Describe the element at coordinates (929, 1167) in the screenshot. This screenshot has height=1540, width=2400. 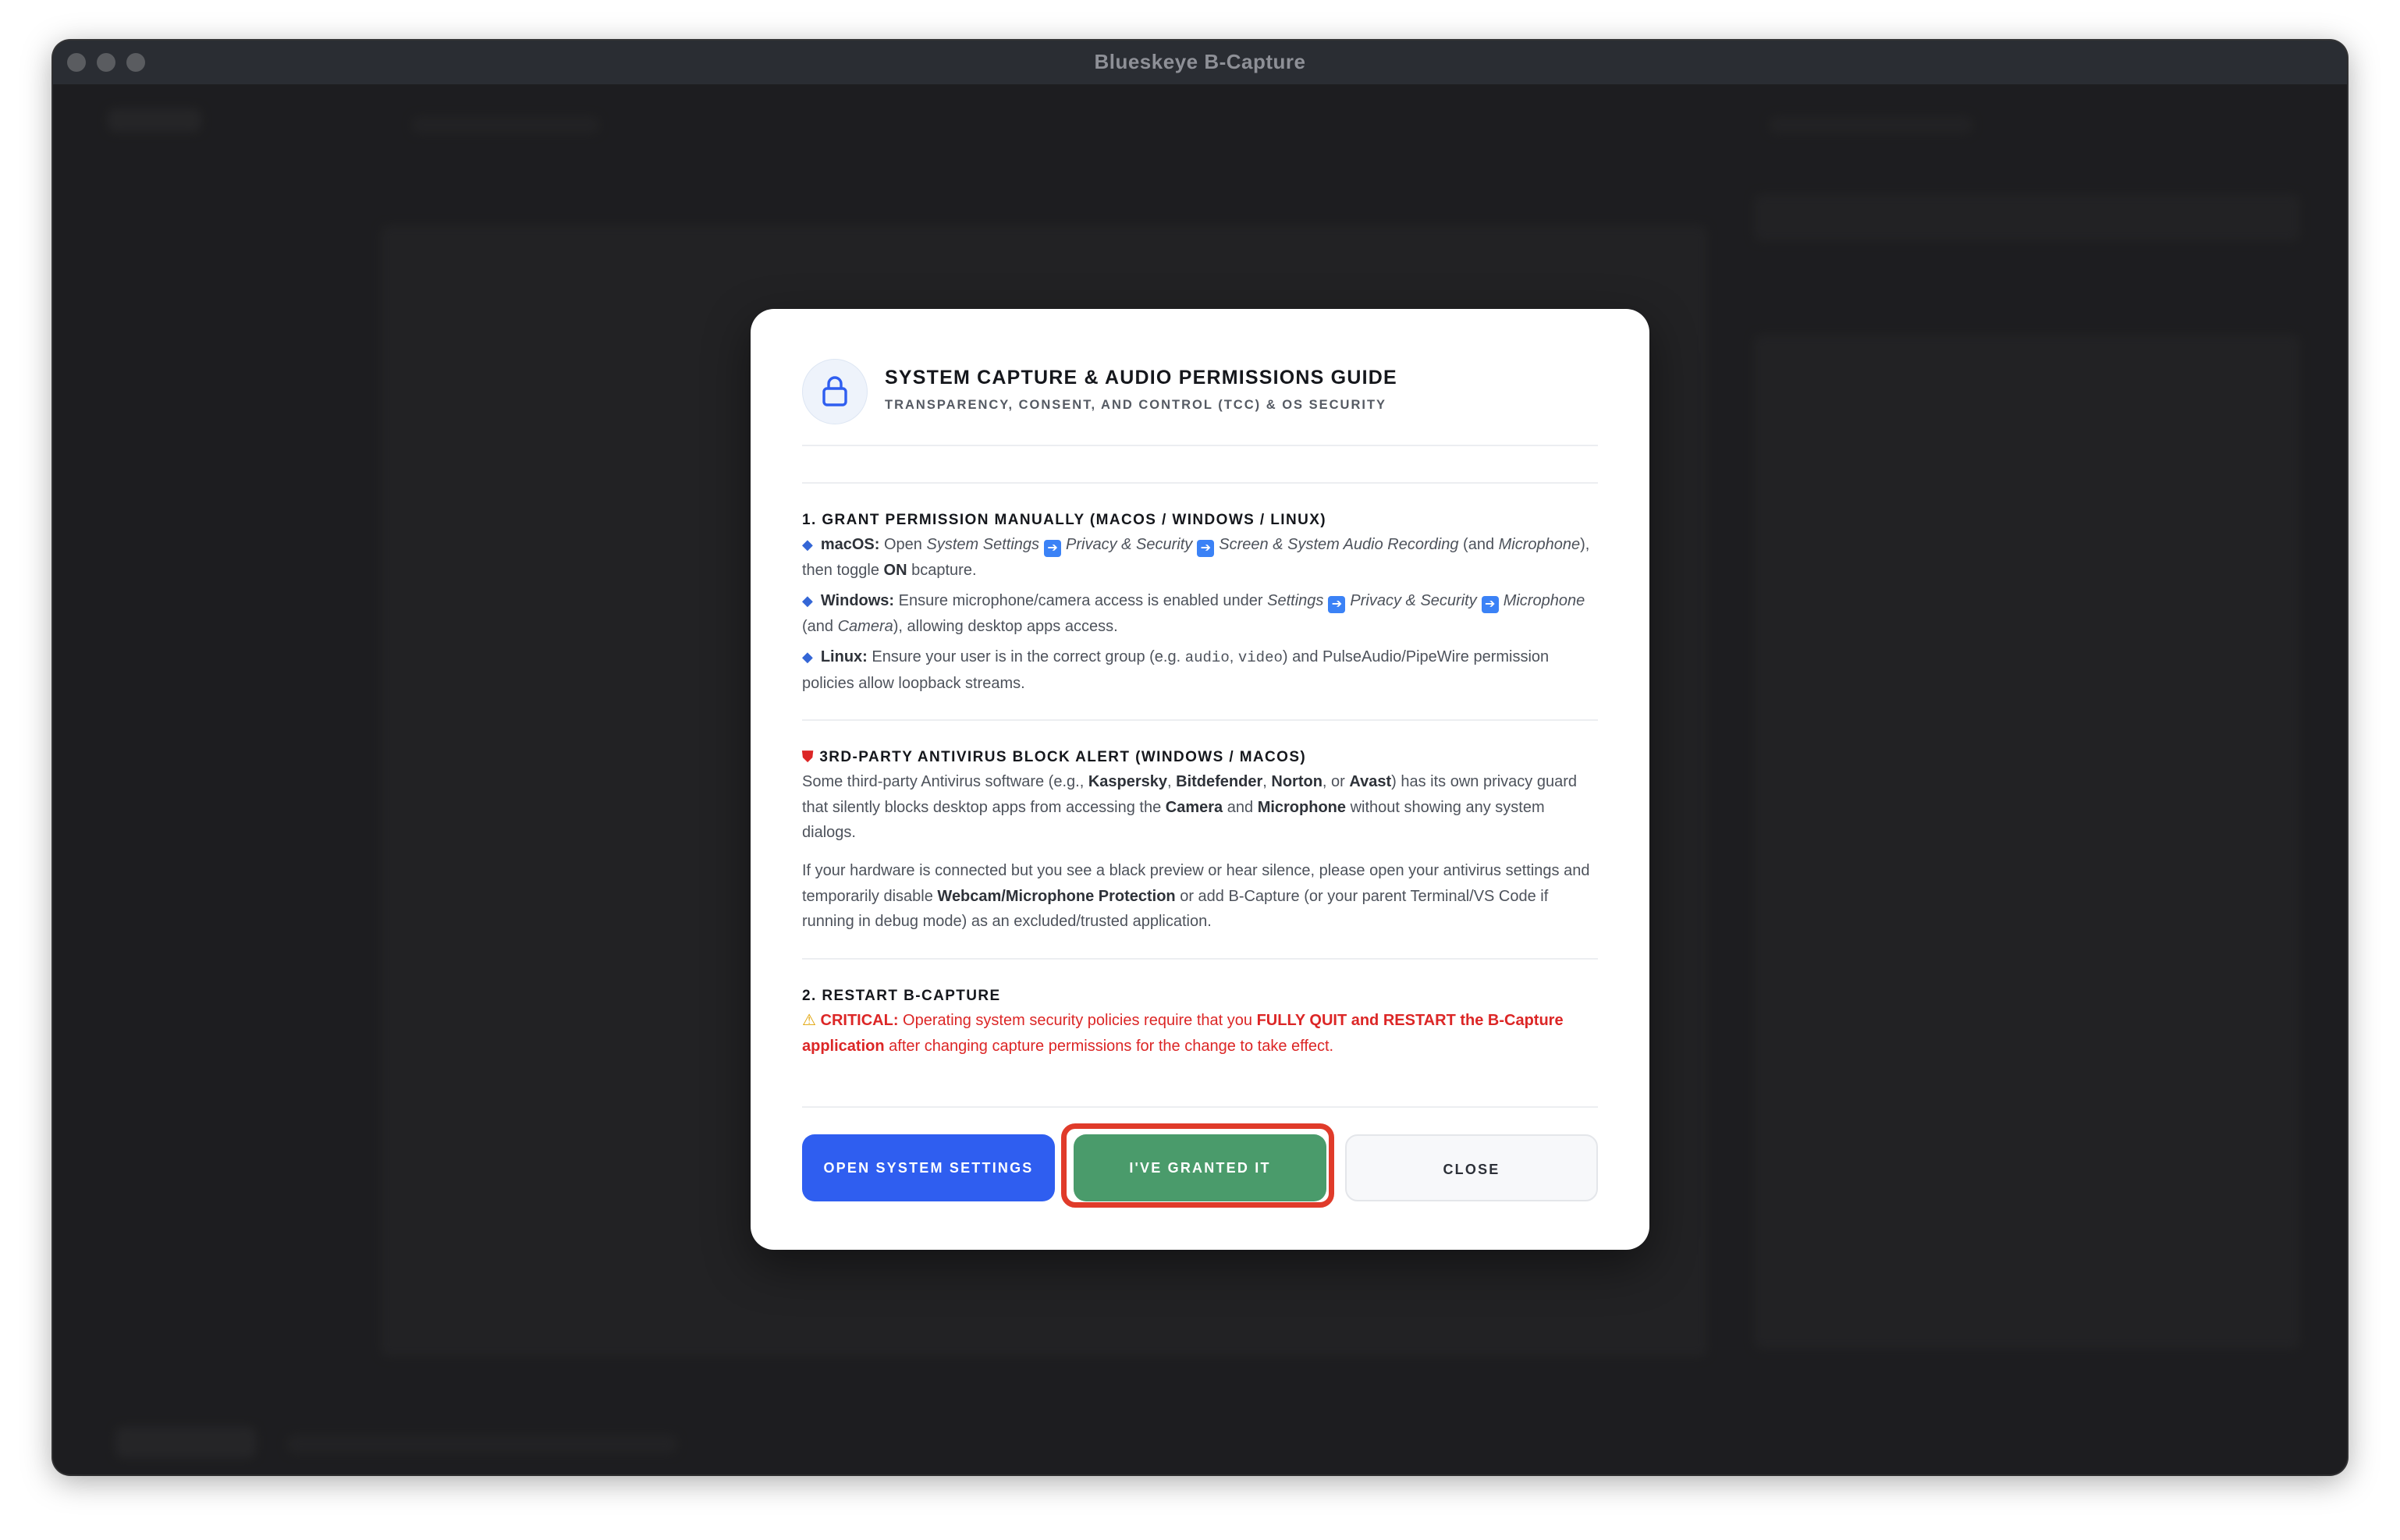
I see `open-system-settings-button: OPEN SYSTEM SETTINGS` at that location.